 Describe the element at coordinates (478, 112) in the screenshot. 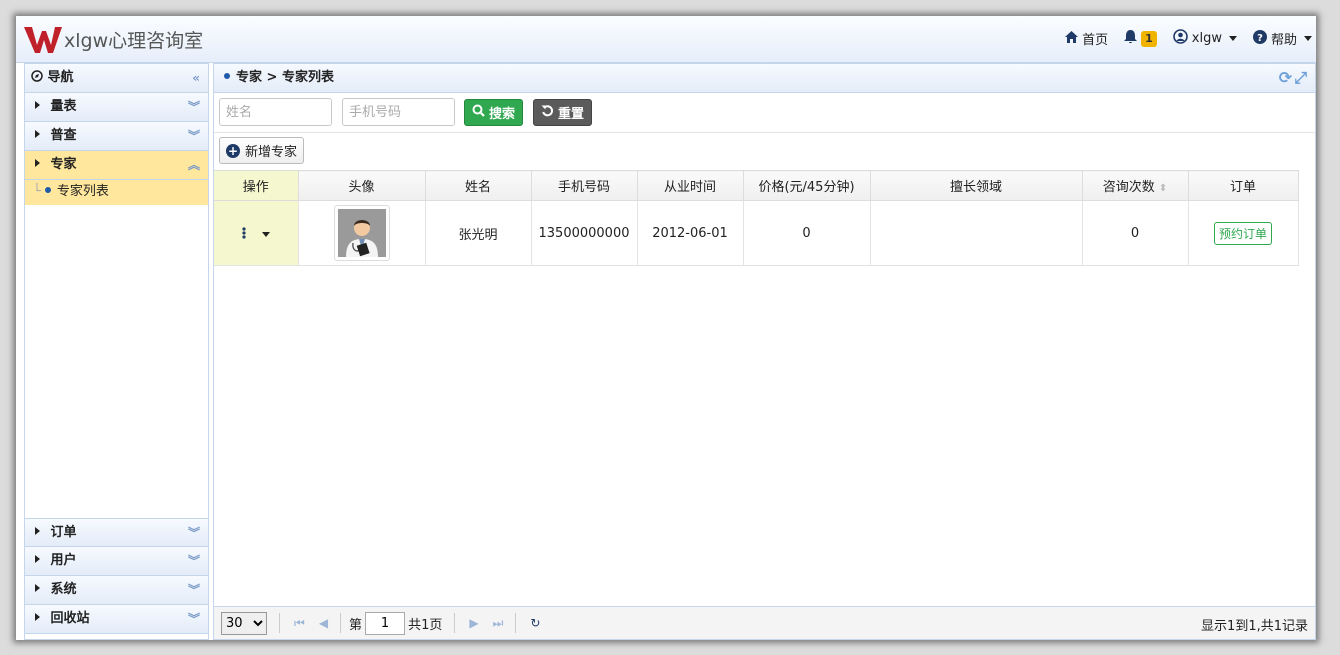

I see `search-icon` at that location.